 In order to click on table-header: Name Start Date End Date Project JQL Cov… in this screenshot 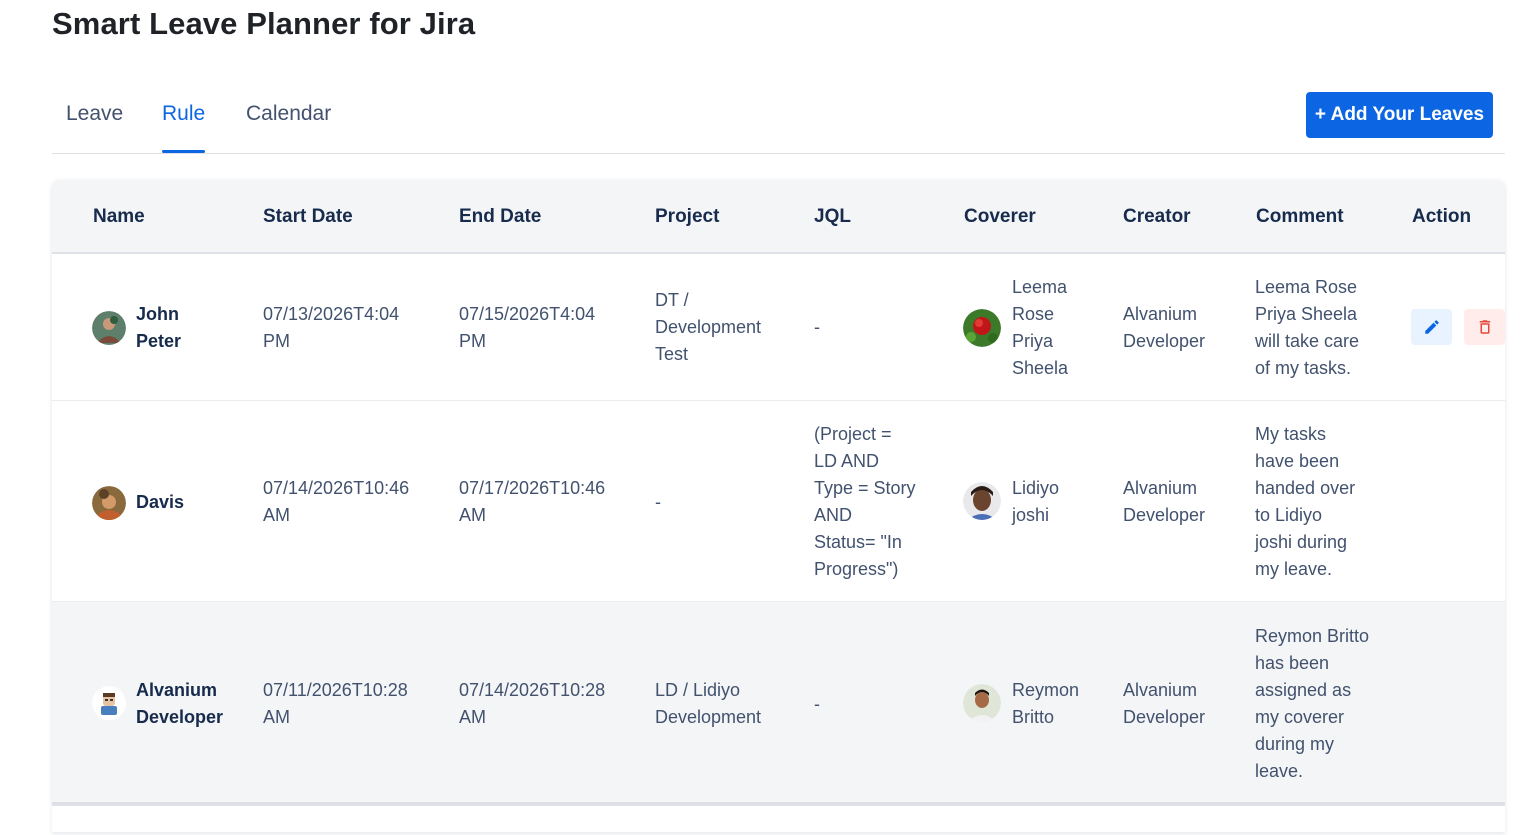, I will do `click(778, 217)`.